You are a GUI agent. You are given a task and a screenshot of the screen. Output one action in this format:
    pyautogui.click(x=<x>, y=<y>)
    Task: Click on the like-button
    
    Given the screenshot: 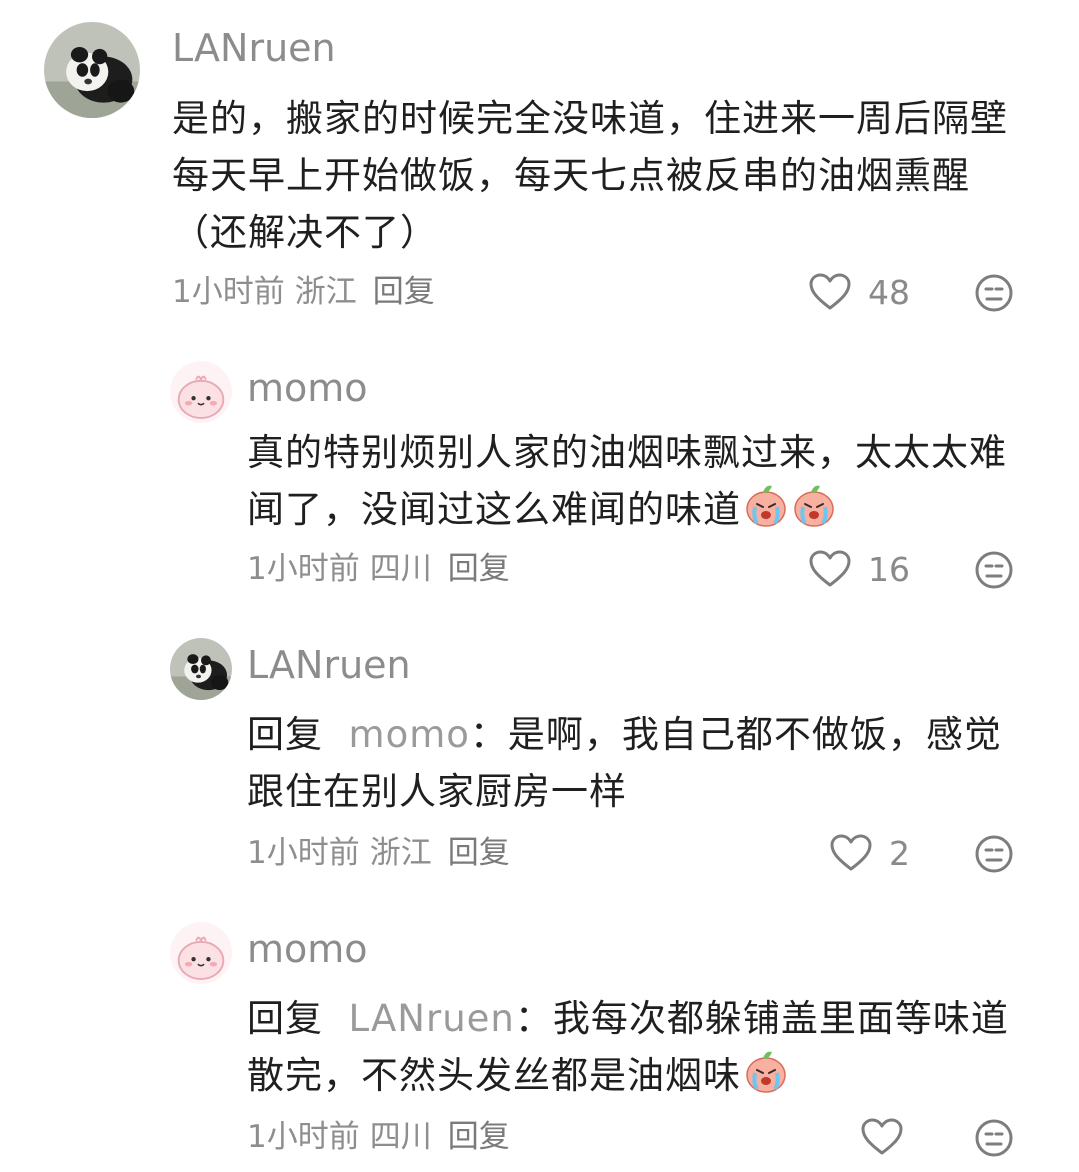 What is the action you would take?
    pyautogui.click(x=882, y=1137)
    